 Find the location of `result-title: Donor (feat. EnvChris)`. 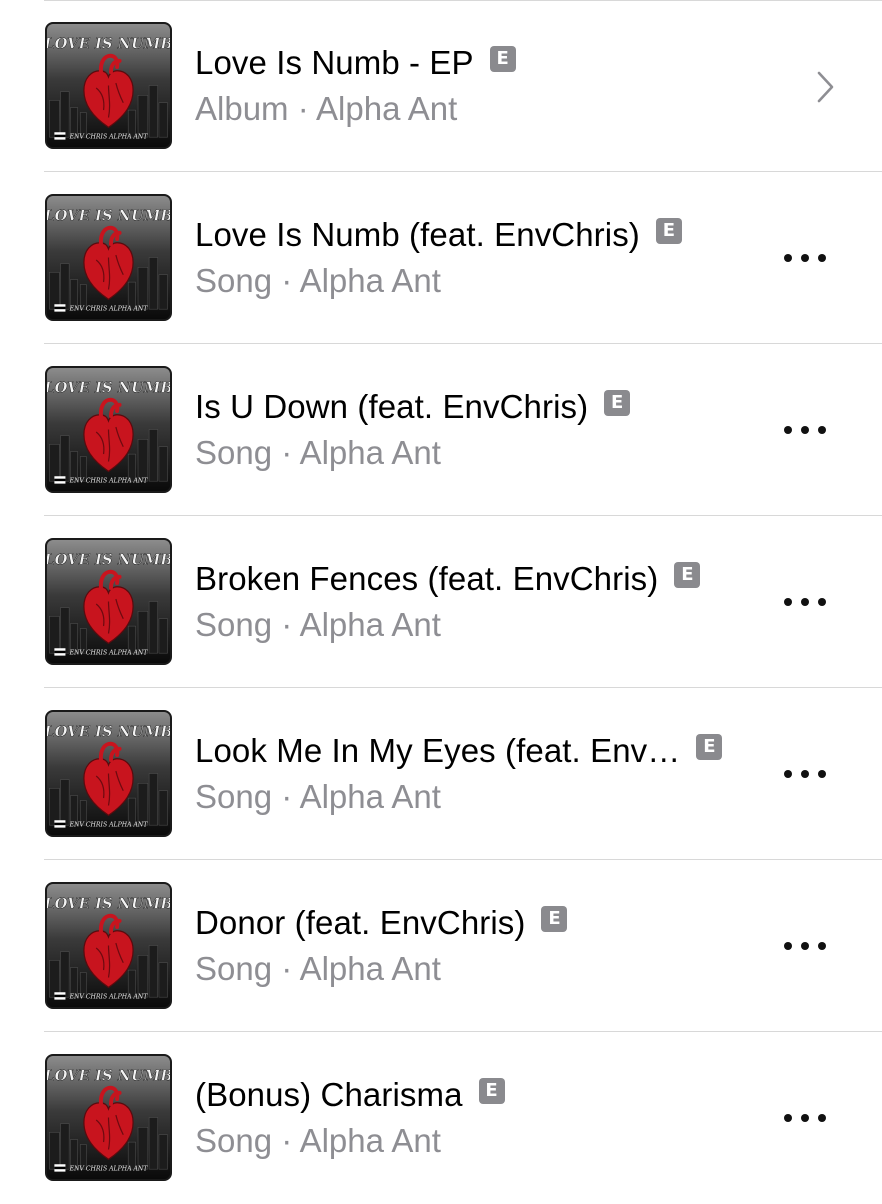

result-title: Donor (feat. EnvChris) is located at coordinates (360, 922).